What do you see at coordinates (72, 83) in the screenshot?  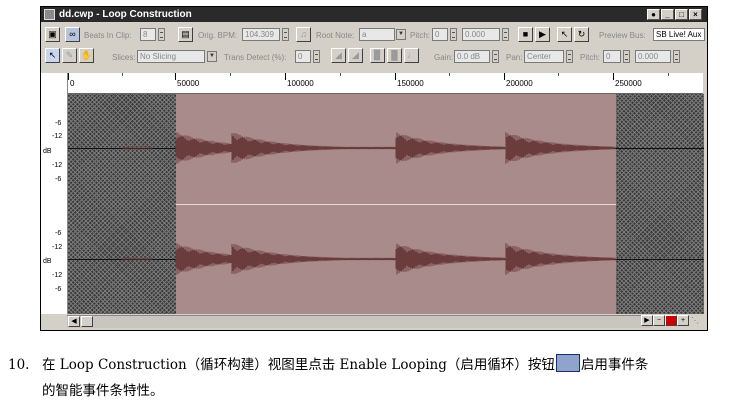 I see `ruler-label: 0` at bounding box center [72, 83].